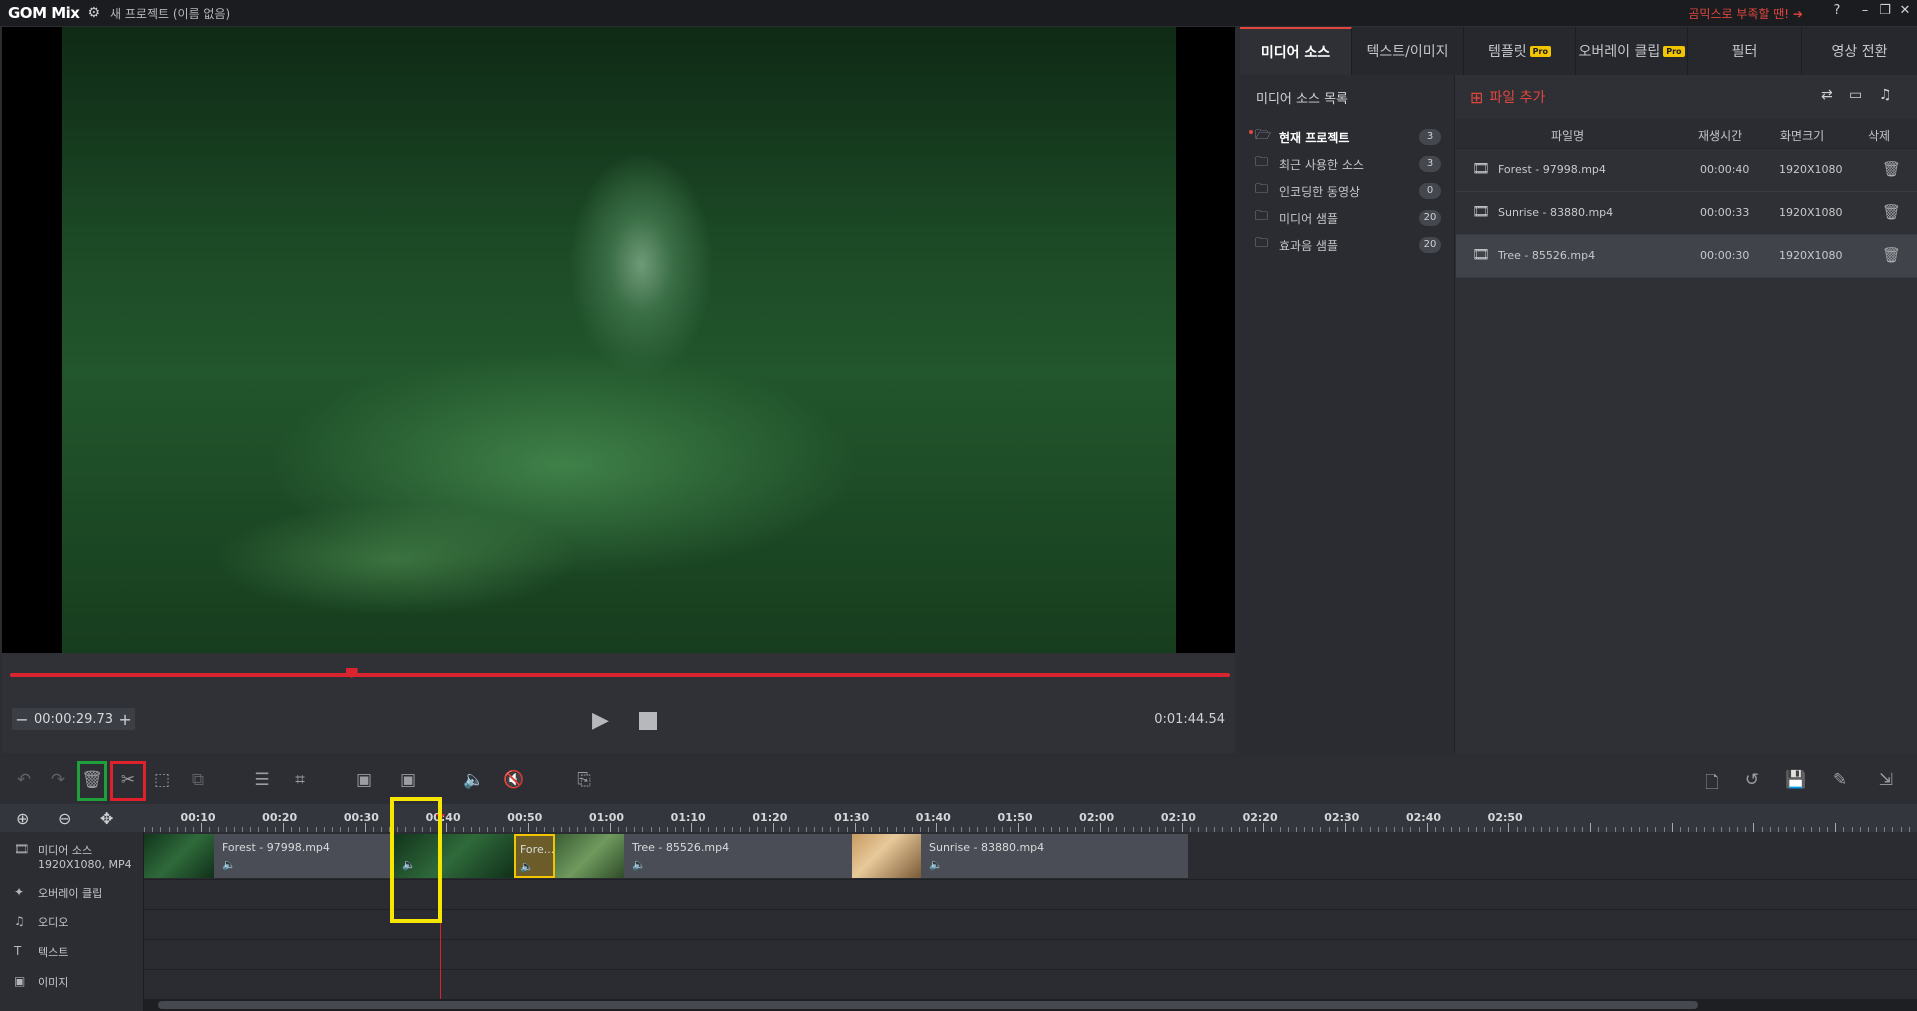 The width and height of the screenshot is (1917, 1011). Describe the element at coordinates (1837, 10) in the screenshot. I see `help-button: ?` at that location.